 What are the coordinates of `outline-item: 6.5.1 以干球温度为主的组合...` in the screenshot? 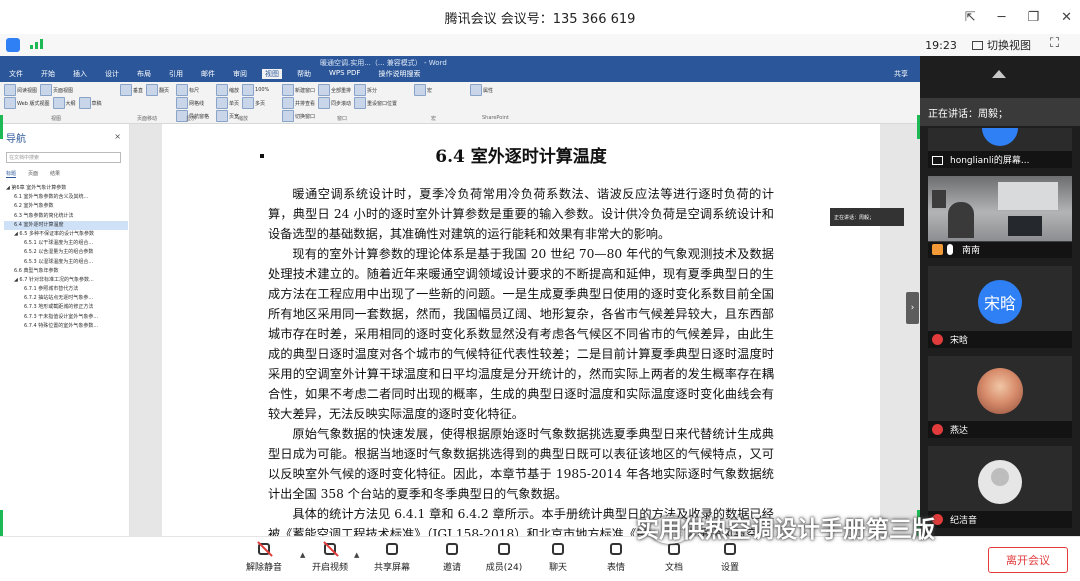 It's located at (66, 243).